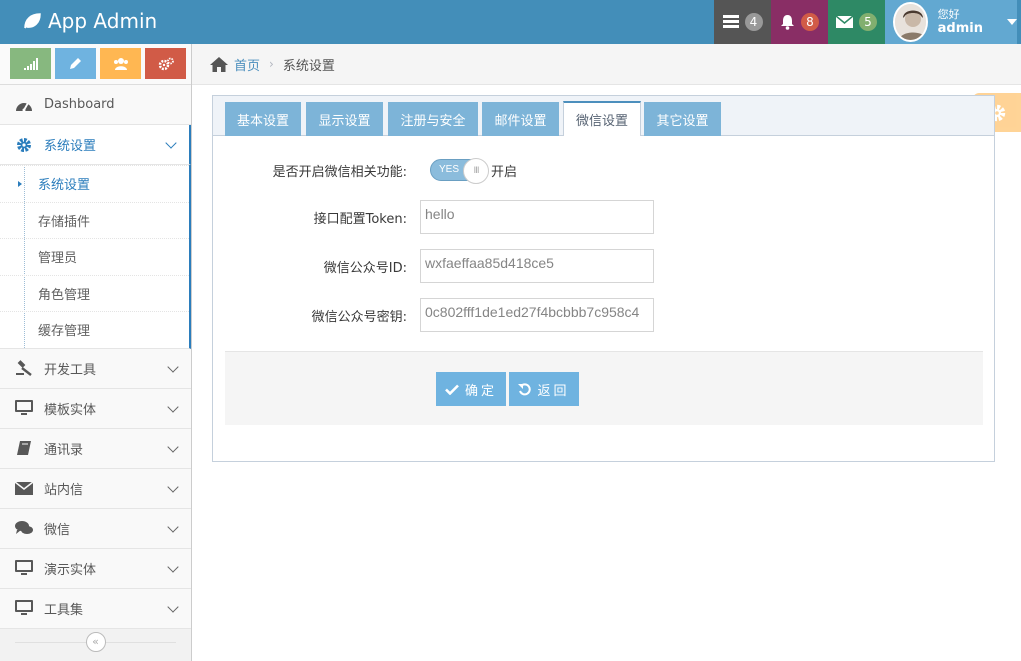 The width and height of the screenshot is (1021, 661). What do you see at coordinates (95, 488) in the screenshot?
I see `sidebar-item-inbox: 站内信` at bounding box center [95, 488].